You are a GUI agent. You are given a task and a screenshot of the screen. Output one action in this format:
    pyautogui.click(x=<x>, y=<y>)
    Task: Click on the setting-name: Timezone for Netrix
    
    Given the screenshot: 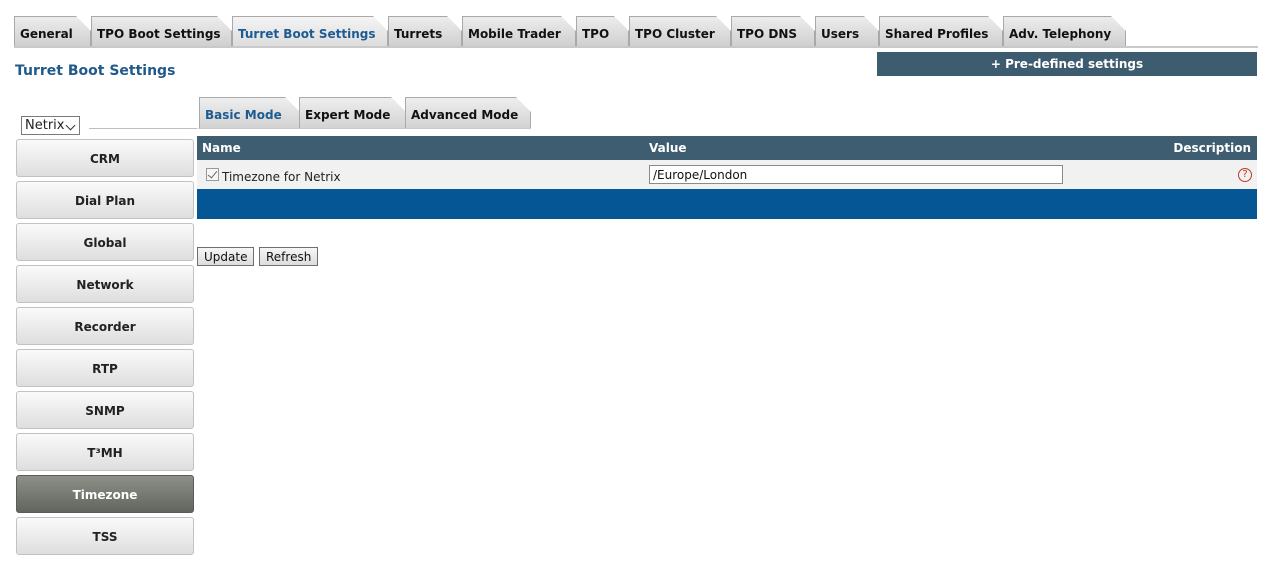 What is the action you would take?
    pyautogui.click(x=281, y=177)
    